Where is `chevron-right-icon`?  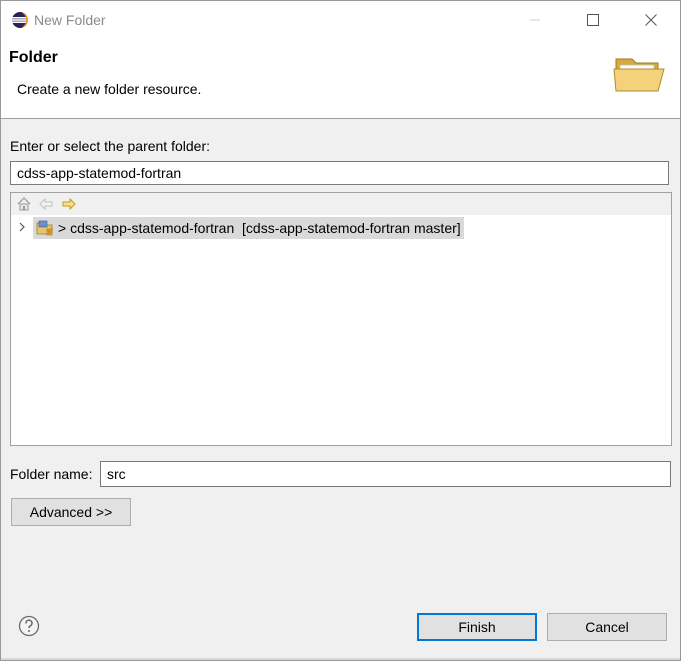 chevron-right-icon is located at coordinates (22, 227).